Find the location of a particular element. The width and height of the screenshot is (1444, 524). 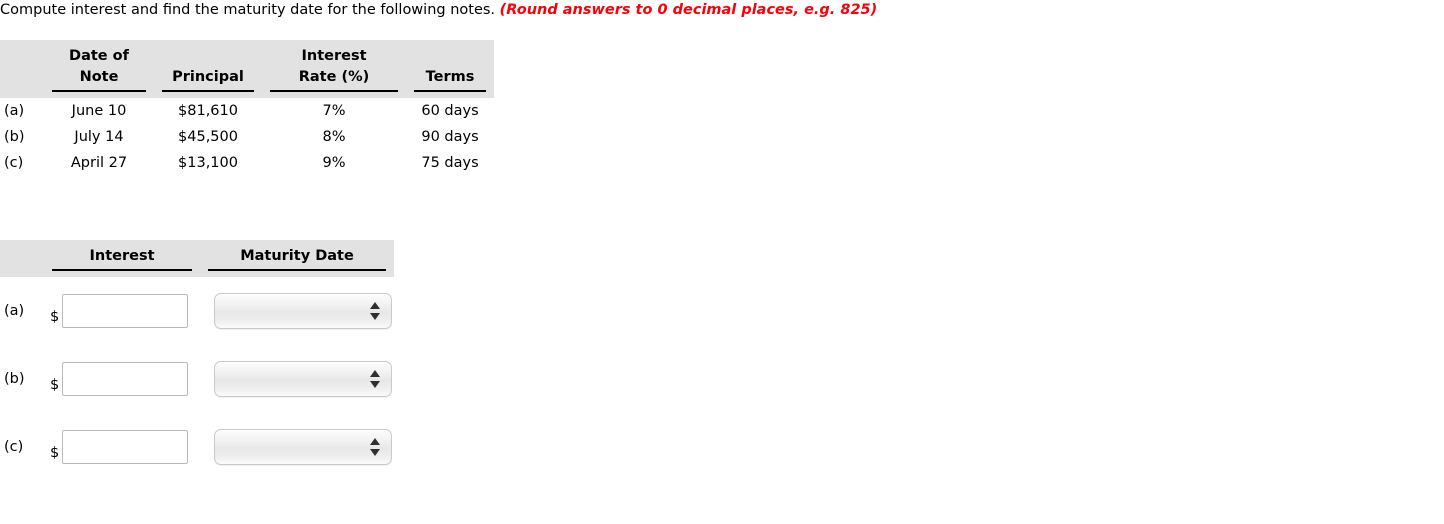

notes-header-terms: Terms is located at coordinates (450, 69).